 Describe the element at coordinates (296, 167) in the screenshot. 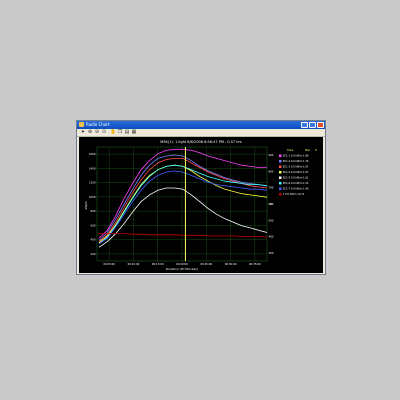

I see `legend-label-3: EC1-3 0.0 kW/m 1.67` at that location.